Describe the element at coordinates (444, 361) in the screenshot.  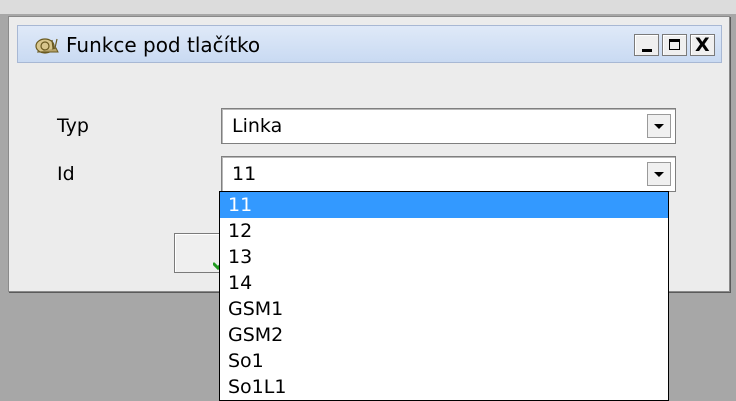
I see `list-item: So1` at that location.